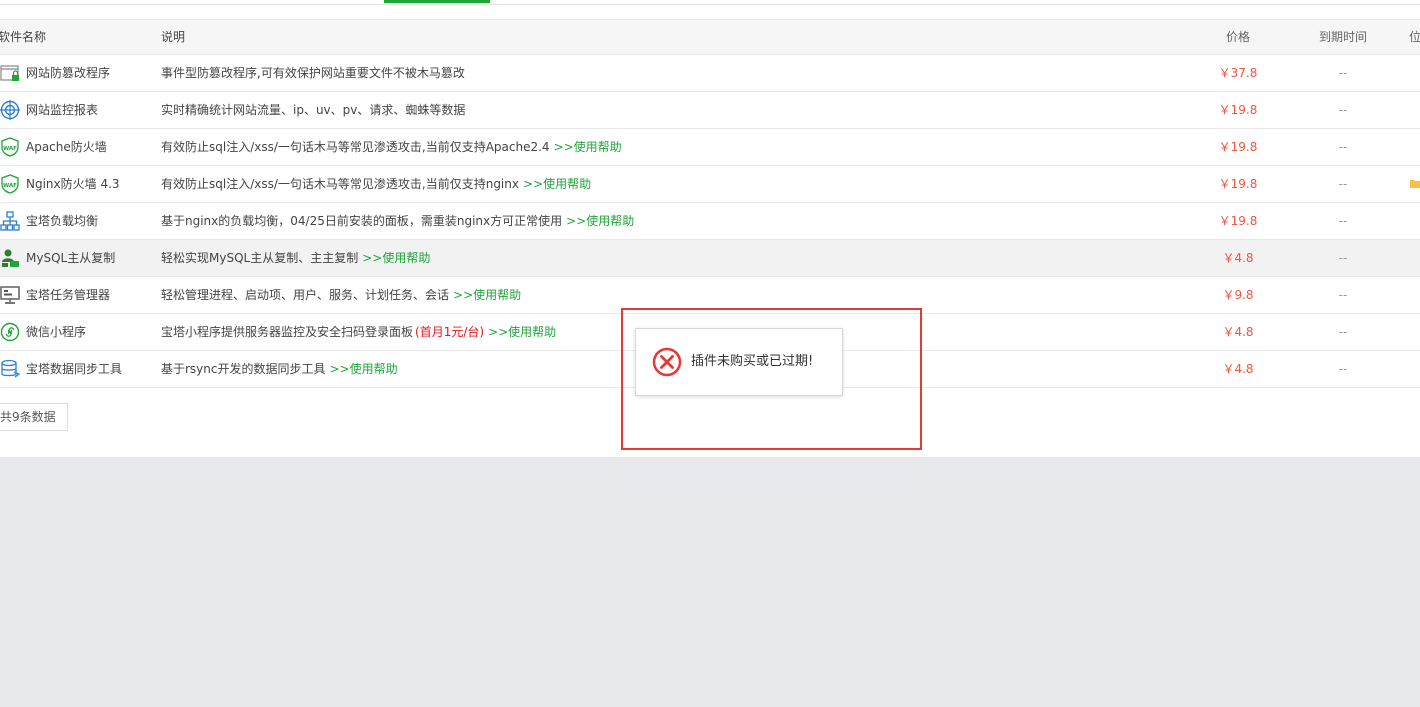 The image size is (1420, 707). I want to click on plugin-name: 微信小程序, so click(56, 332).